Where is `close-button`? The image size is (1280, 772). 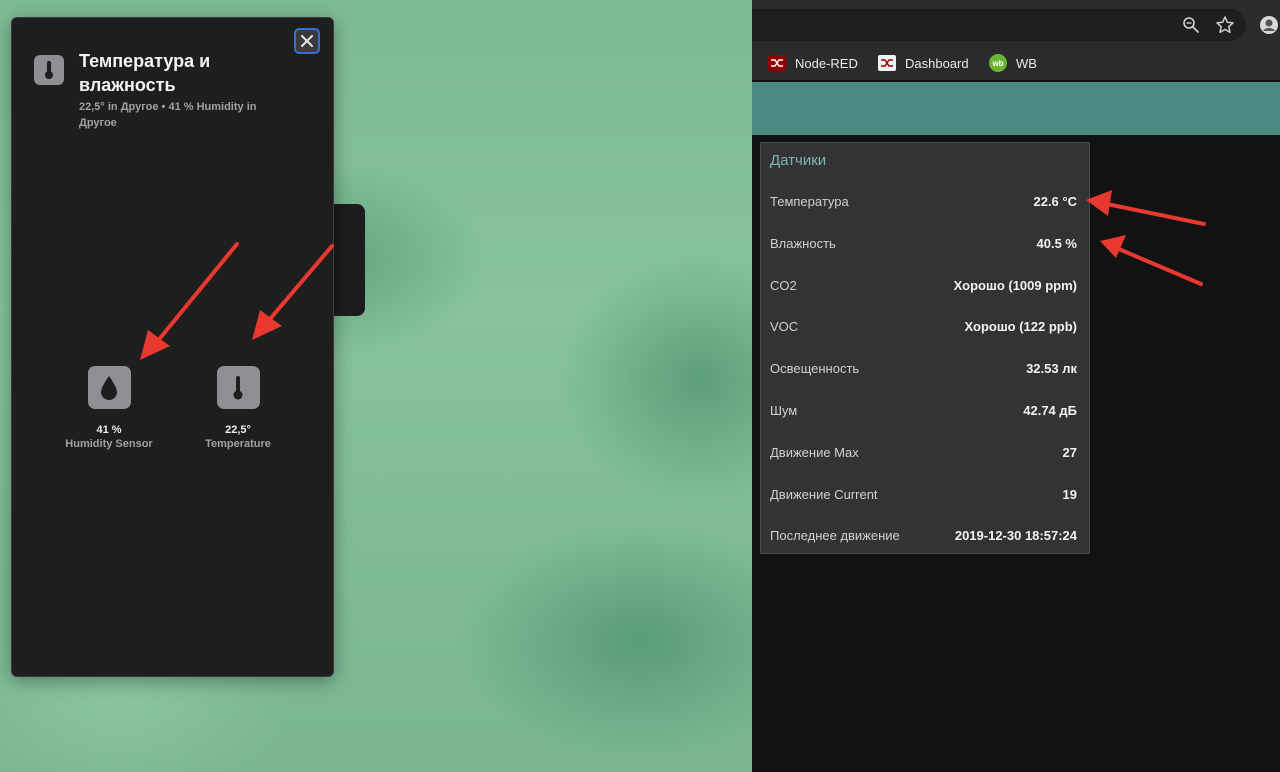
close-button is located at coordinates (307, 41).